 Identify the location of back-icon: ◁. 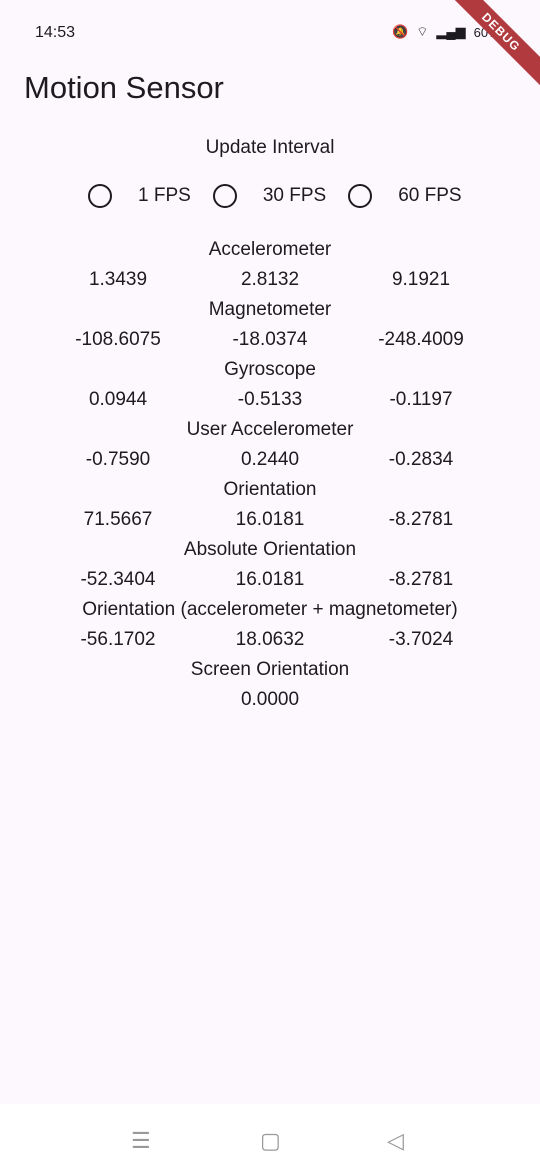
(395, 1141).